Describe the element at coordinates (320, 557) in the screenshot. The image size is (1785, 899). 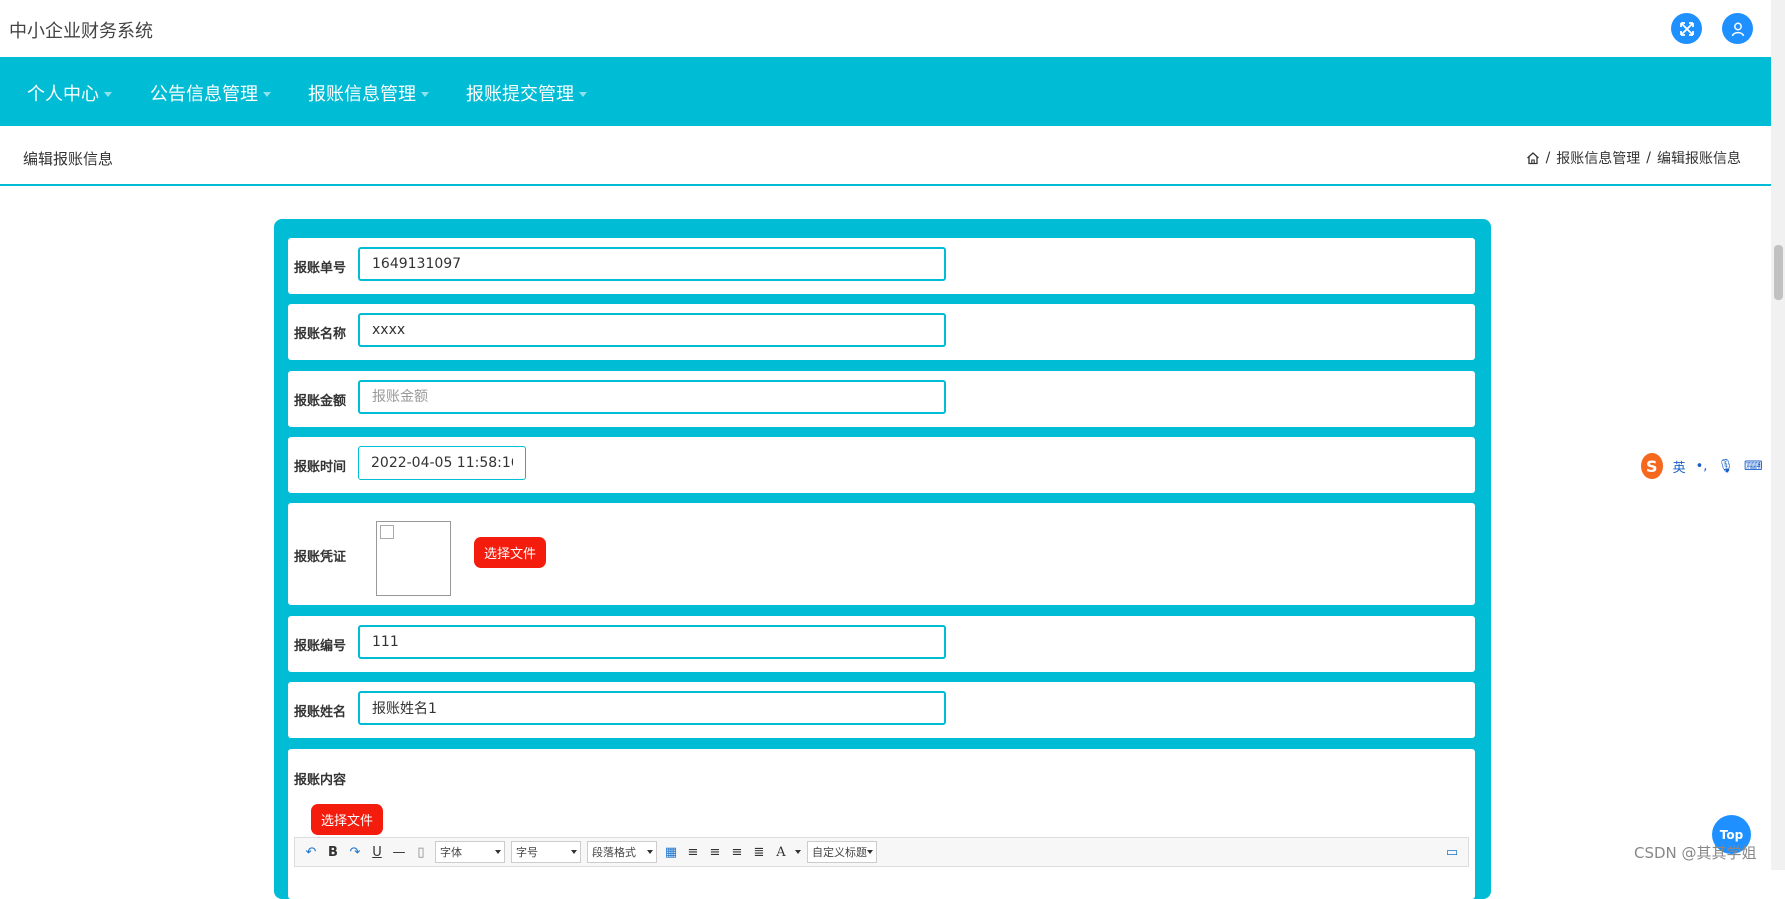
I see `voucher-label: 报账凭证` at that location.